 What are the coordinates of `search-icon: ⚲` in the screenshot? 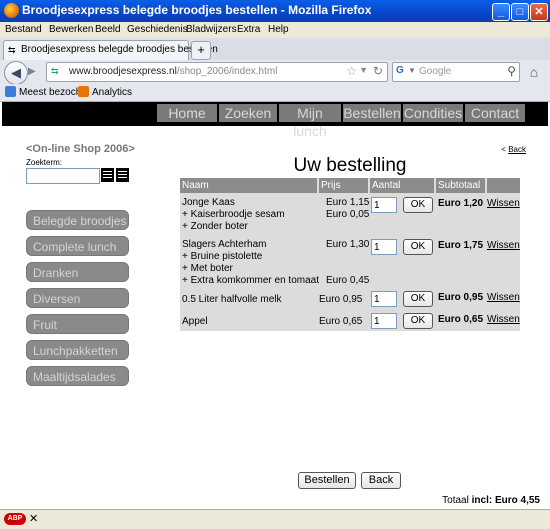 It's located at (511, 71).